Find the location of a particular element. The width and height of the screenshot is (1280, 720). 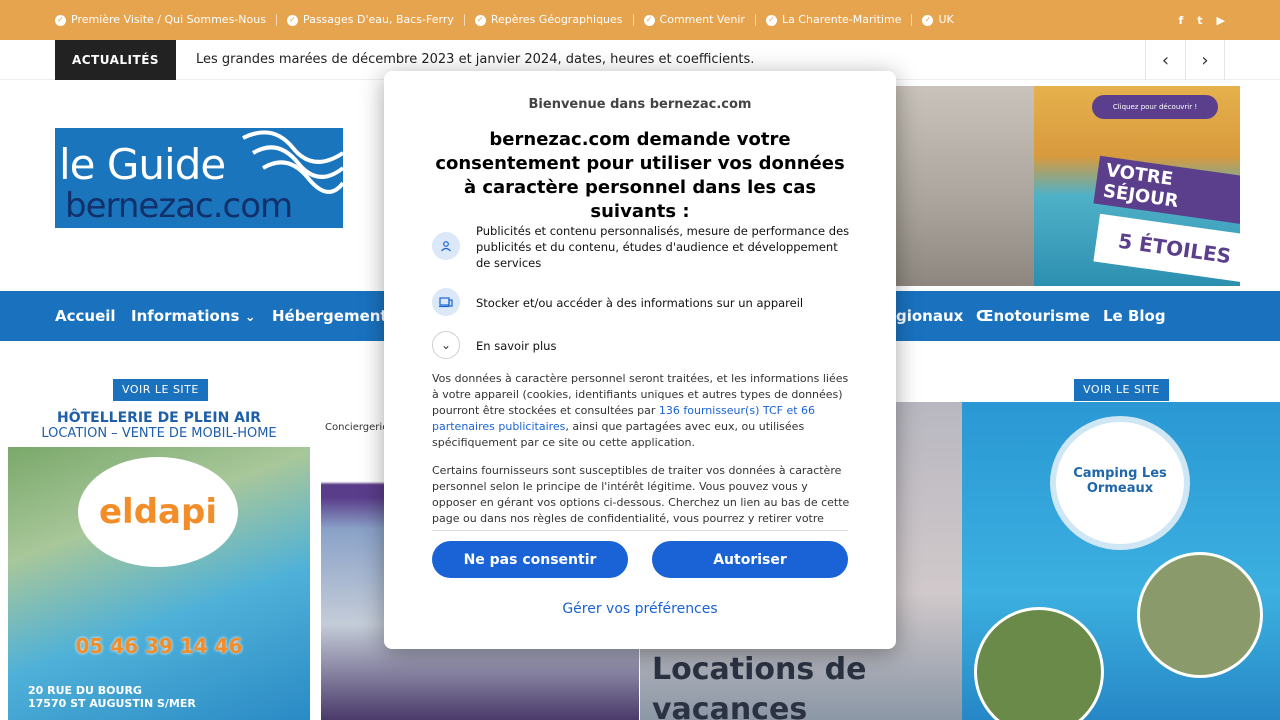

decline-button: Ne pas consentir is located at coordinates (530, 559).